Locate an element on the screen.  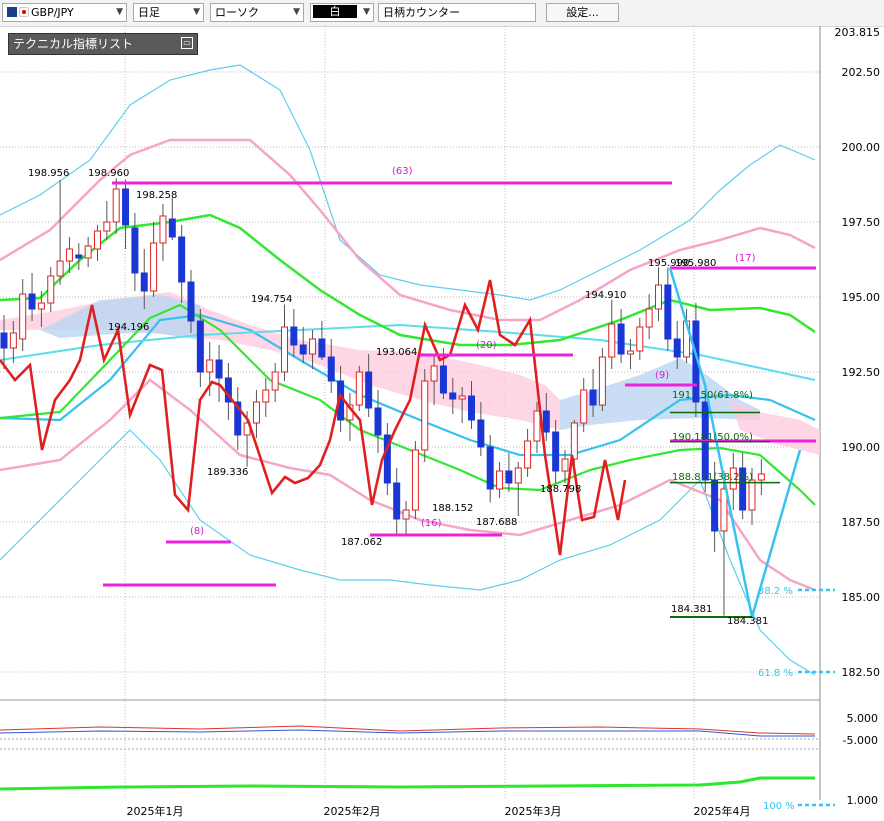
x-tick-label: 2025年4月 is located at coordinates (722, 811).